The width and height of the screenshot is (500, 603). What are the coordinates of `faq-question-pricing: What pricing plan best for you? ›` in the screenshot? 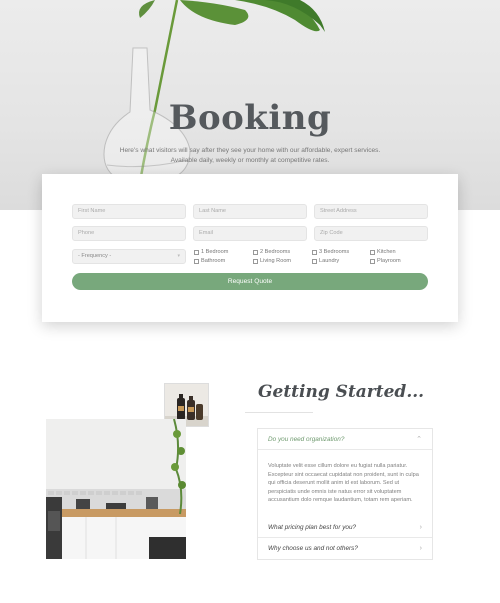 It's located at (345, 527).